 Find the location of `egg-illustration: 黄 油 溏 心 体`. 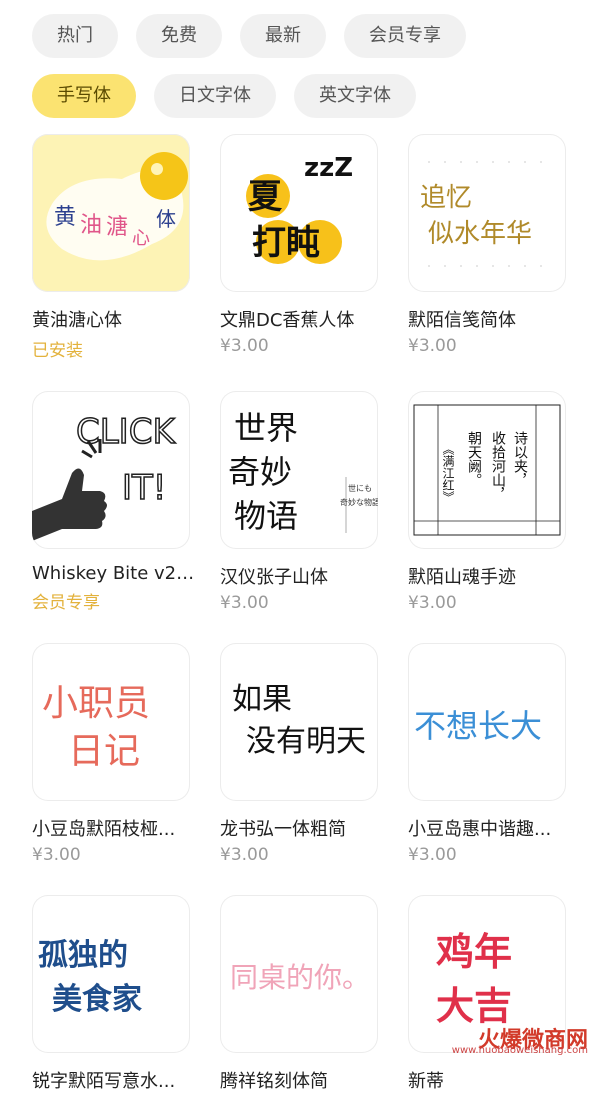

egg-illustration: 黄 油 溏 心 体 is located at coordinates (117, 206).